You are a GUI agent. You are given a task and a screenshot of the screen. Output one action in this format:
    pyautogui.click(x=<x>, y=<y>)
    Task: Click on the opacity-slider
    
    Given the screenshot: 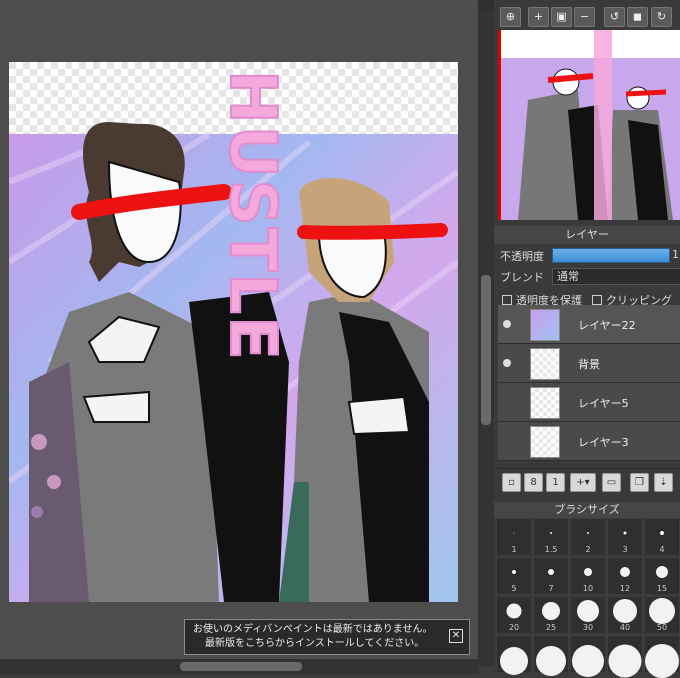 What is the action you would take?
    pyautogui.click(x=611, y=255)
    